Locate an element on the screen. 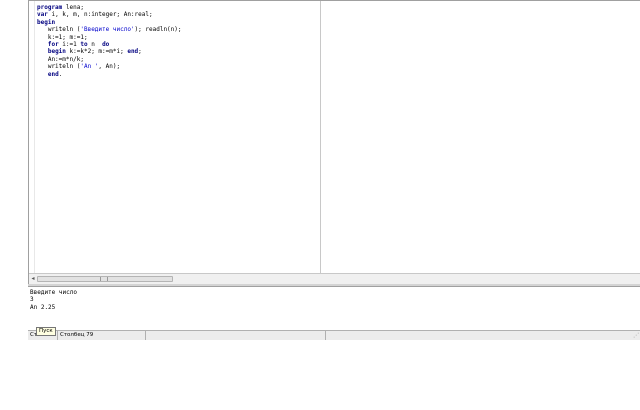  code-token: k:=k*2; m:=m*i; is located at coordinates (96, 52).